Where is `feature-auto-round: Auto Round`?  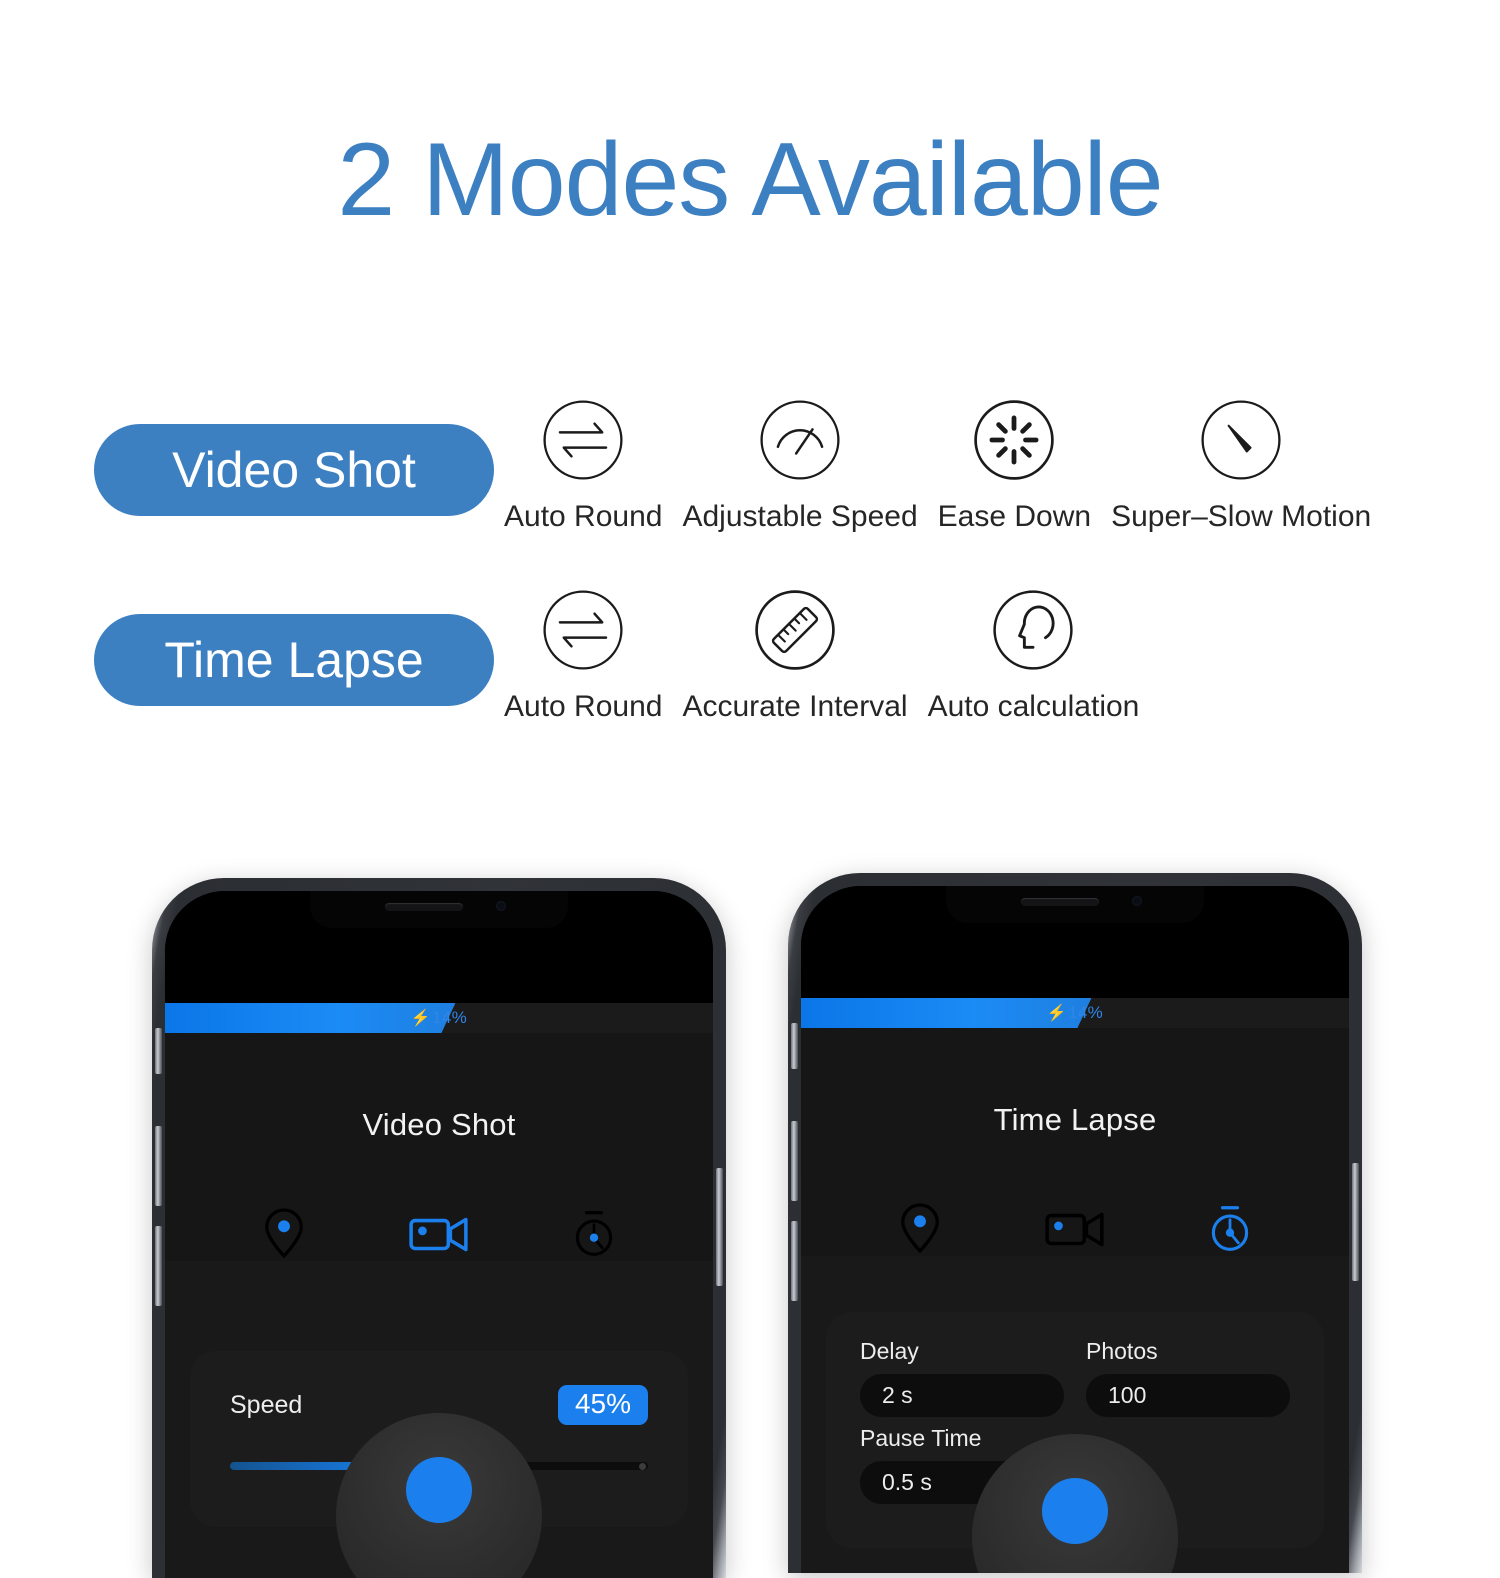
feature-auto-round: Auto Round is located at coordinates (583, 463).